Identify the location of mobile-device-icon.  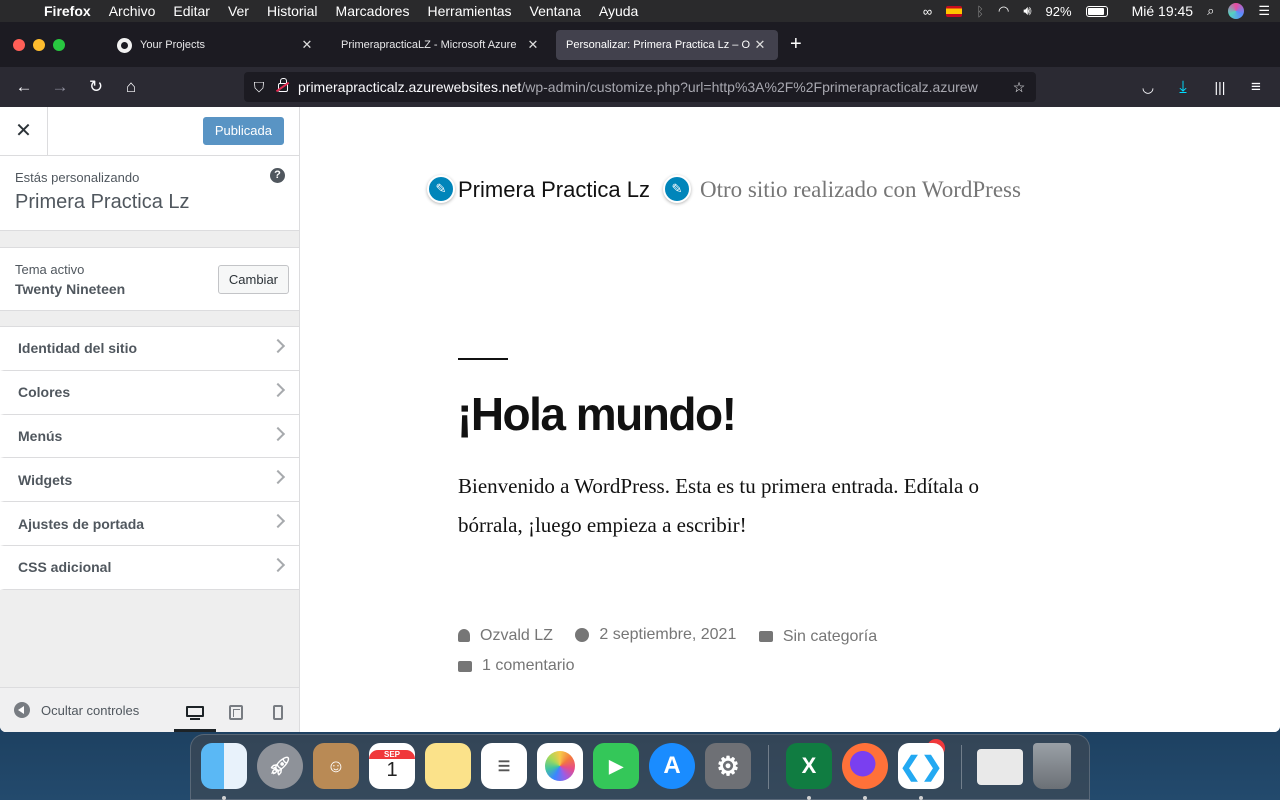
(278, 712).